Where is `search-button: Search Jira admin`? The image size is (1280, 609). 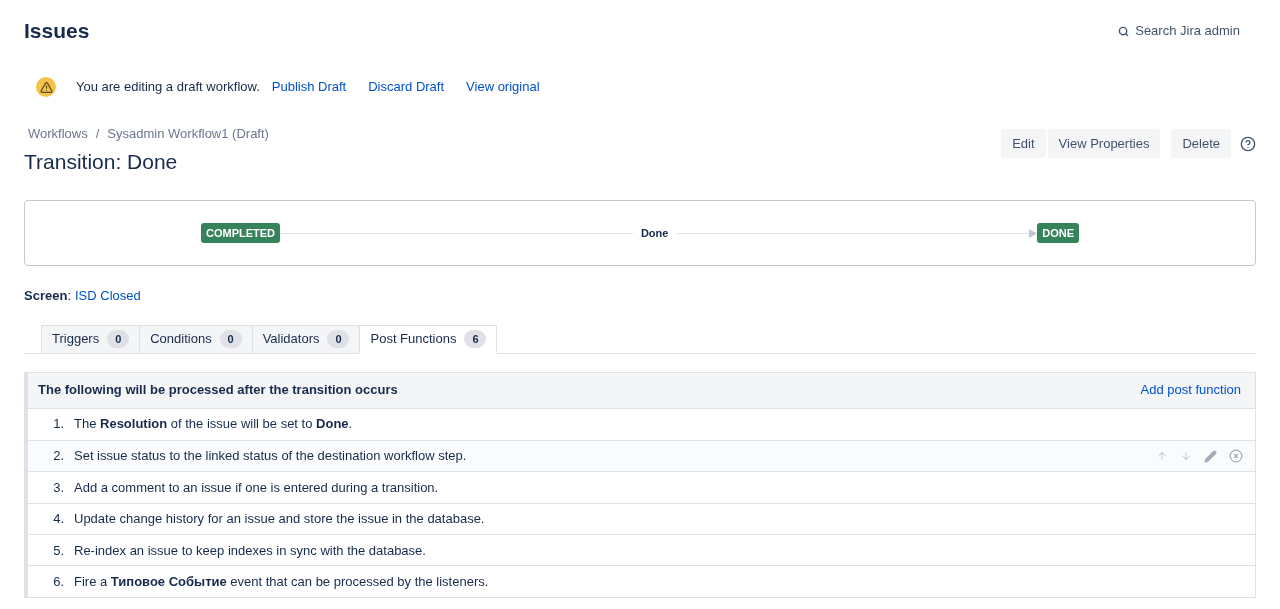 search-button: Search Jira admin is located at coordinates (1179, 31).